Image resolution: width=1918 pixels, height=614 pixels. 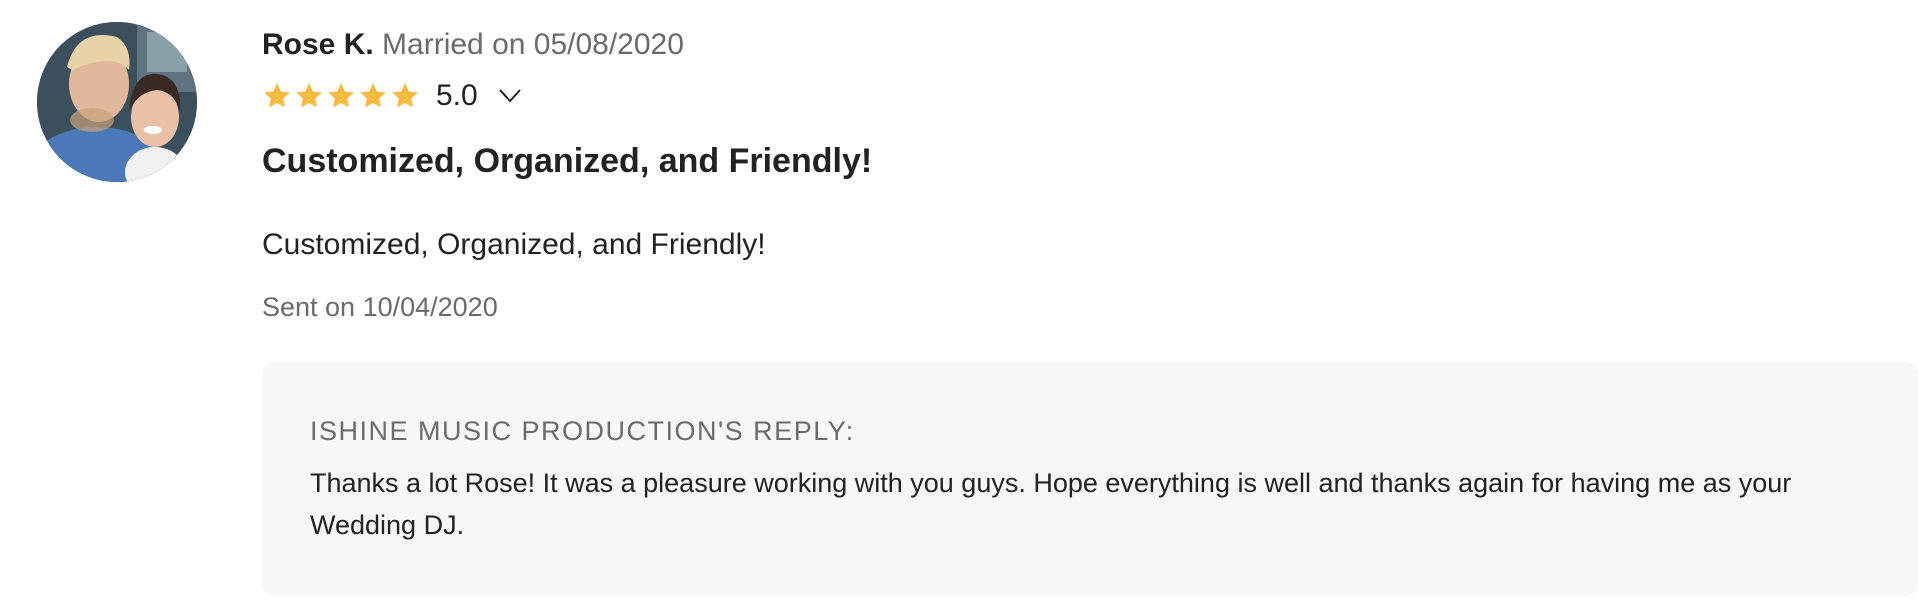 I want to click on rating-row: 5.0, so click(x=393, y=96).